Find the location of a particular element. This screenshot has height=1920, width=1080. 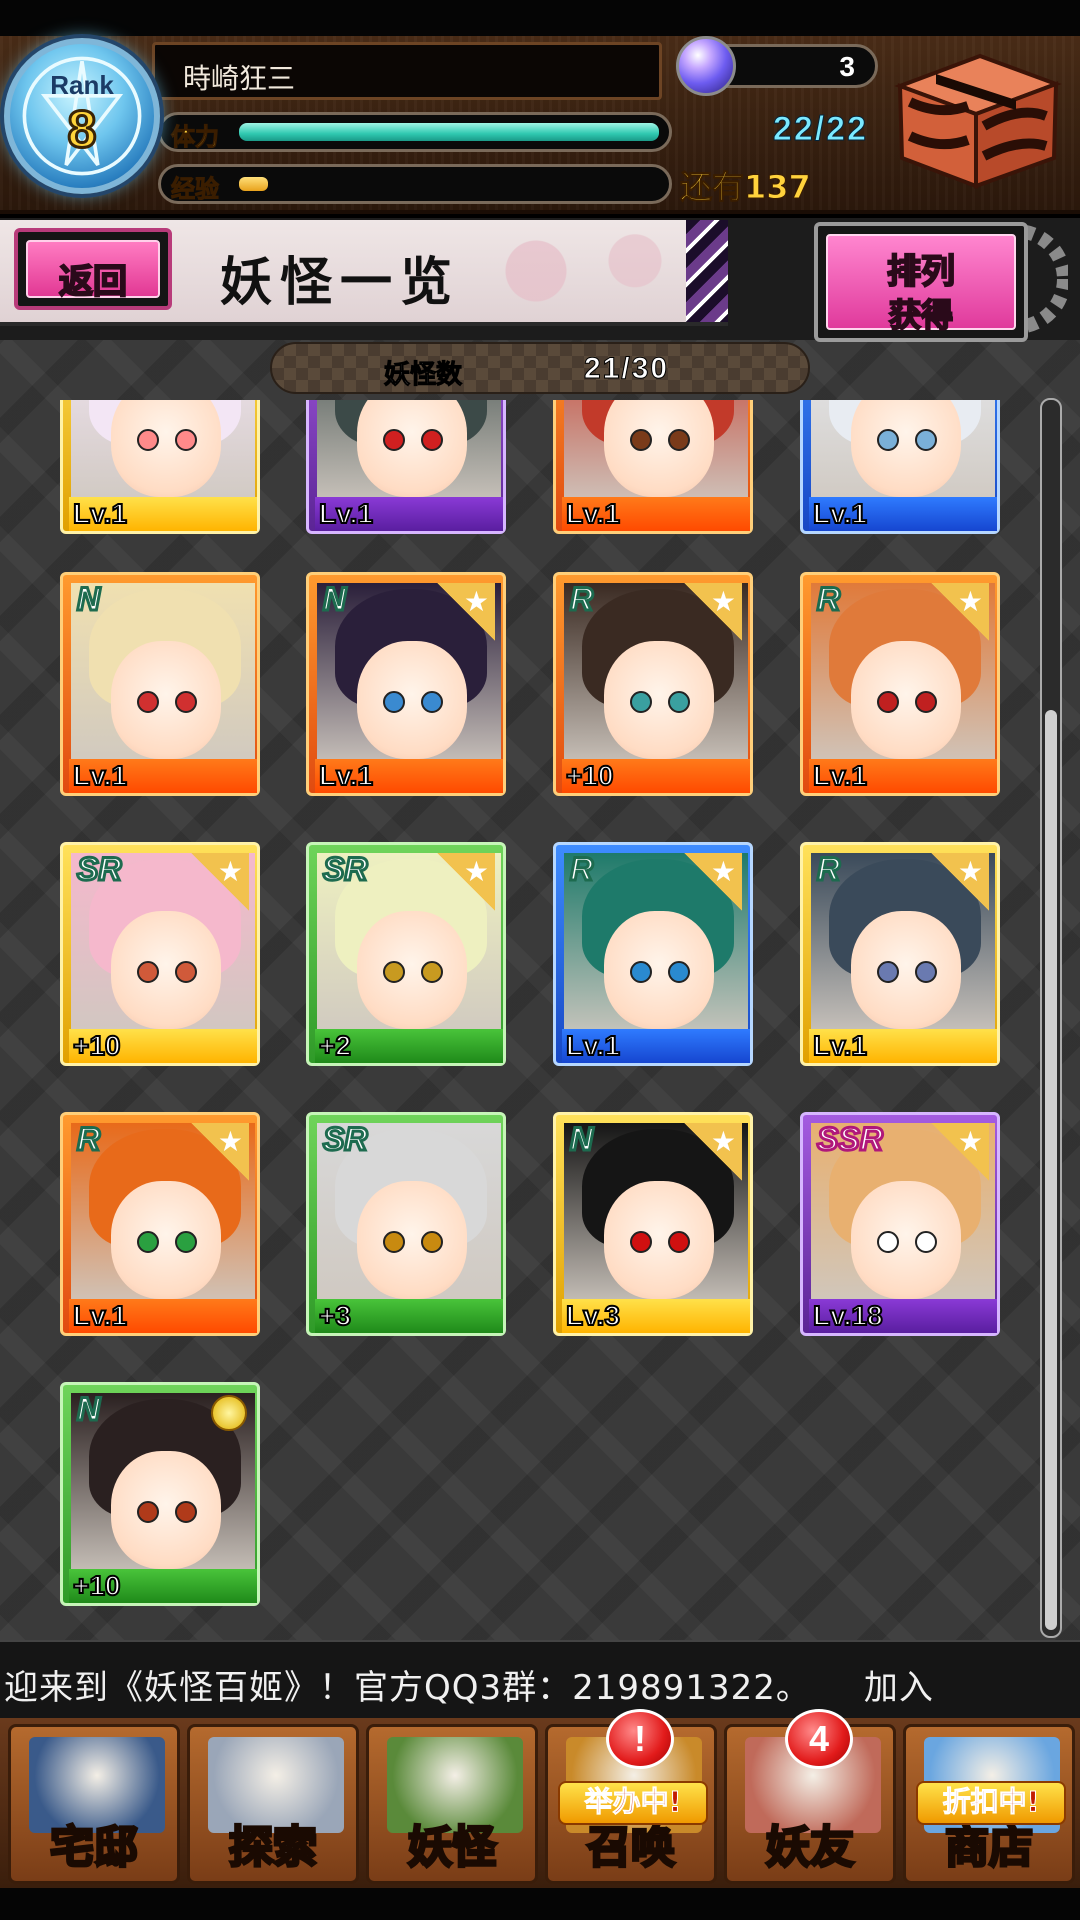

scrollbar-thumb is located at coordinates (1051, 1170).